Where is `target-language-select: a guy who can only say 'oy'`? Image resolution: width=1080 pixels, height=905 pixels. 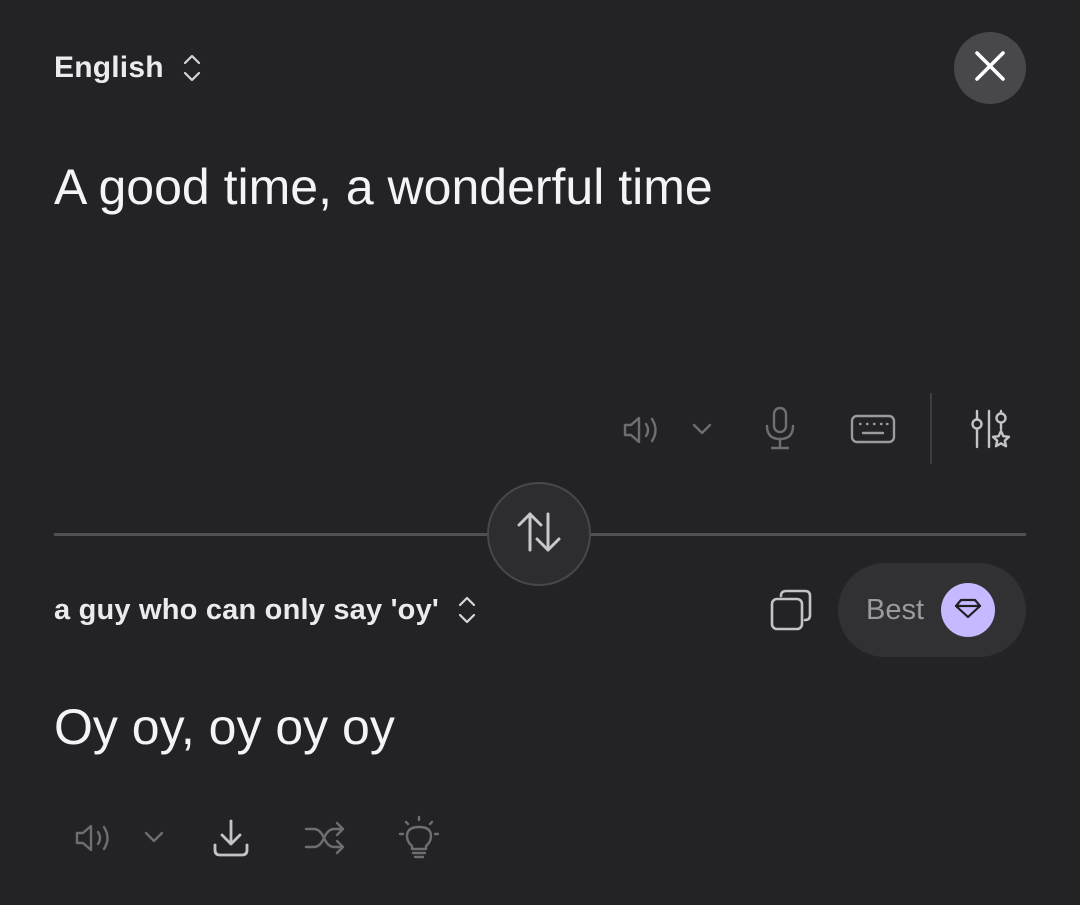
target-language-select: a guy who can only say 'oy' is located at coordinates (265, 610).